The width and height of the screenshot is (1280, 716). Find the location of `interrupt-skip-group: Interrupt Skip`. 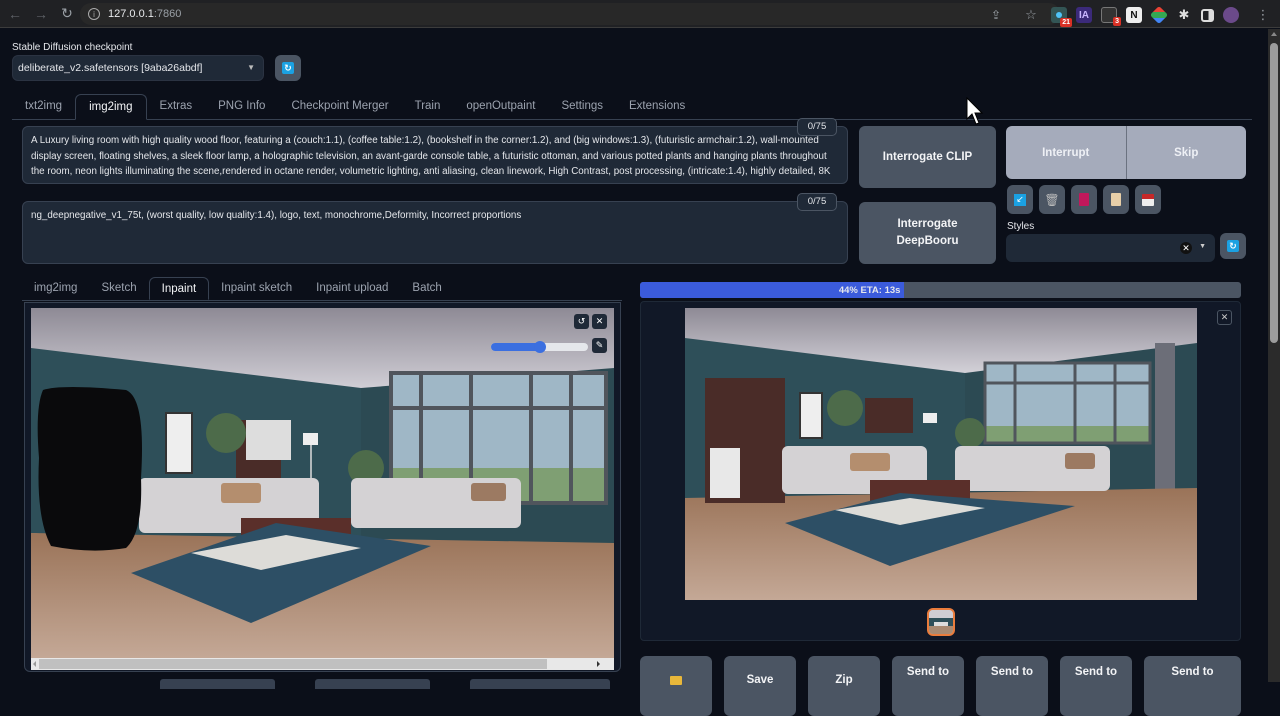

interrupt-skip-group: Interrupt Skip is located at coordinates (1126, 152).